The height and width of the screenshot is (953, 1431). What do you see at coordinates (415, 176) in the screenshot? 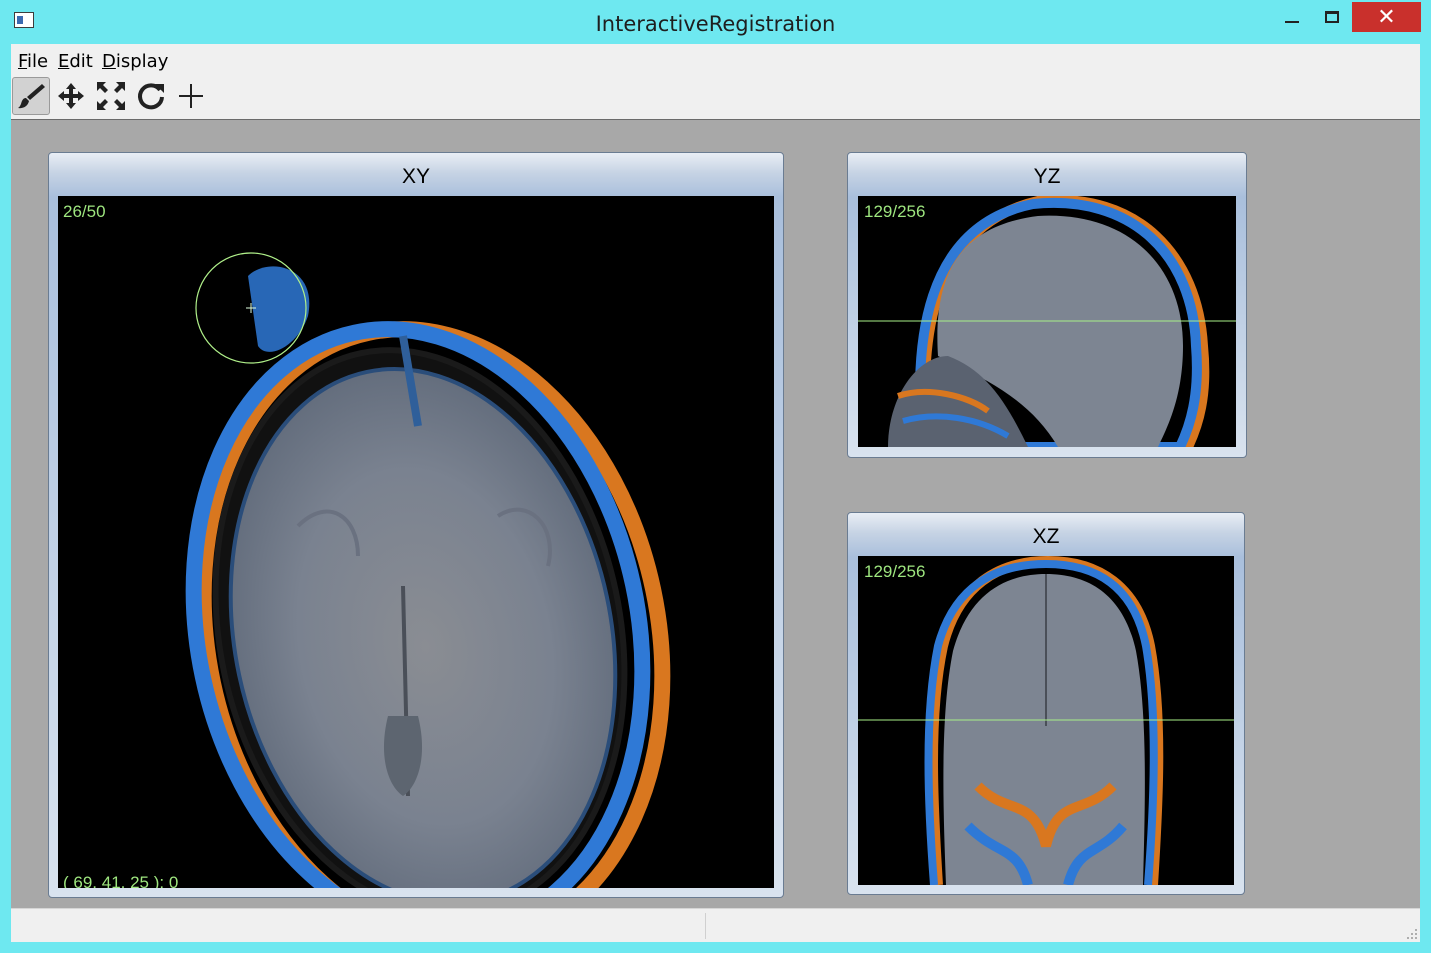
I see `xy-view-title: XY` at bounding box center [415, 176].